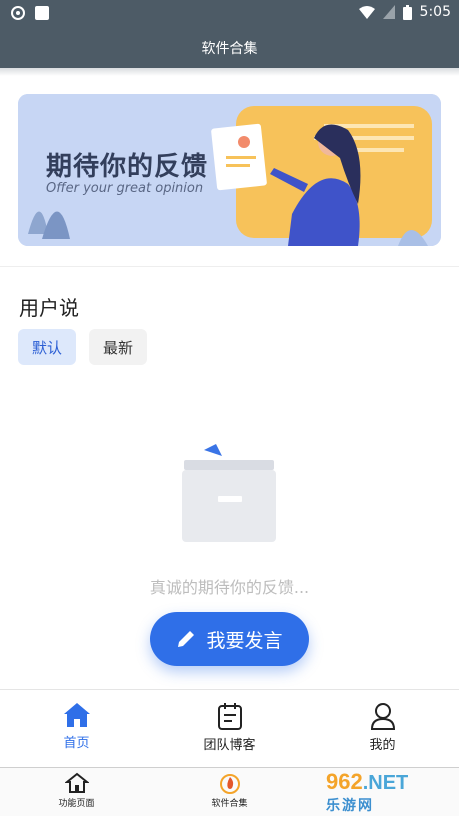  I want to click on filter-default-tab: 默认, so click(47, 347).